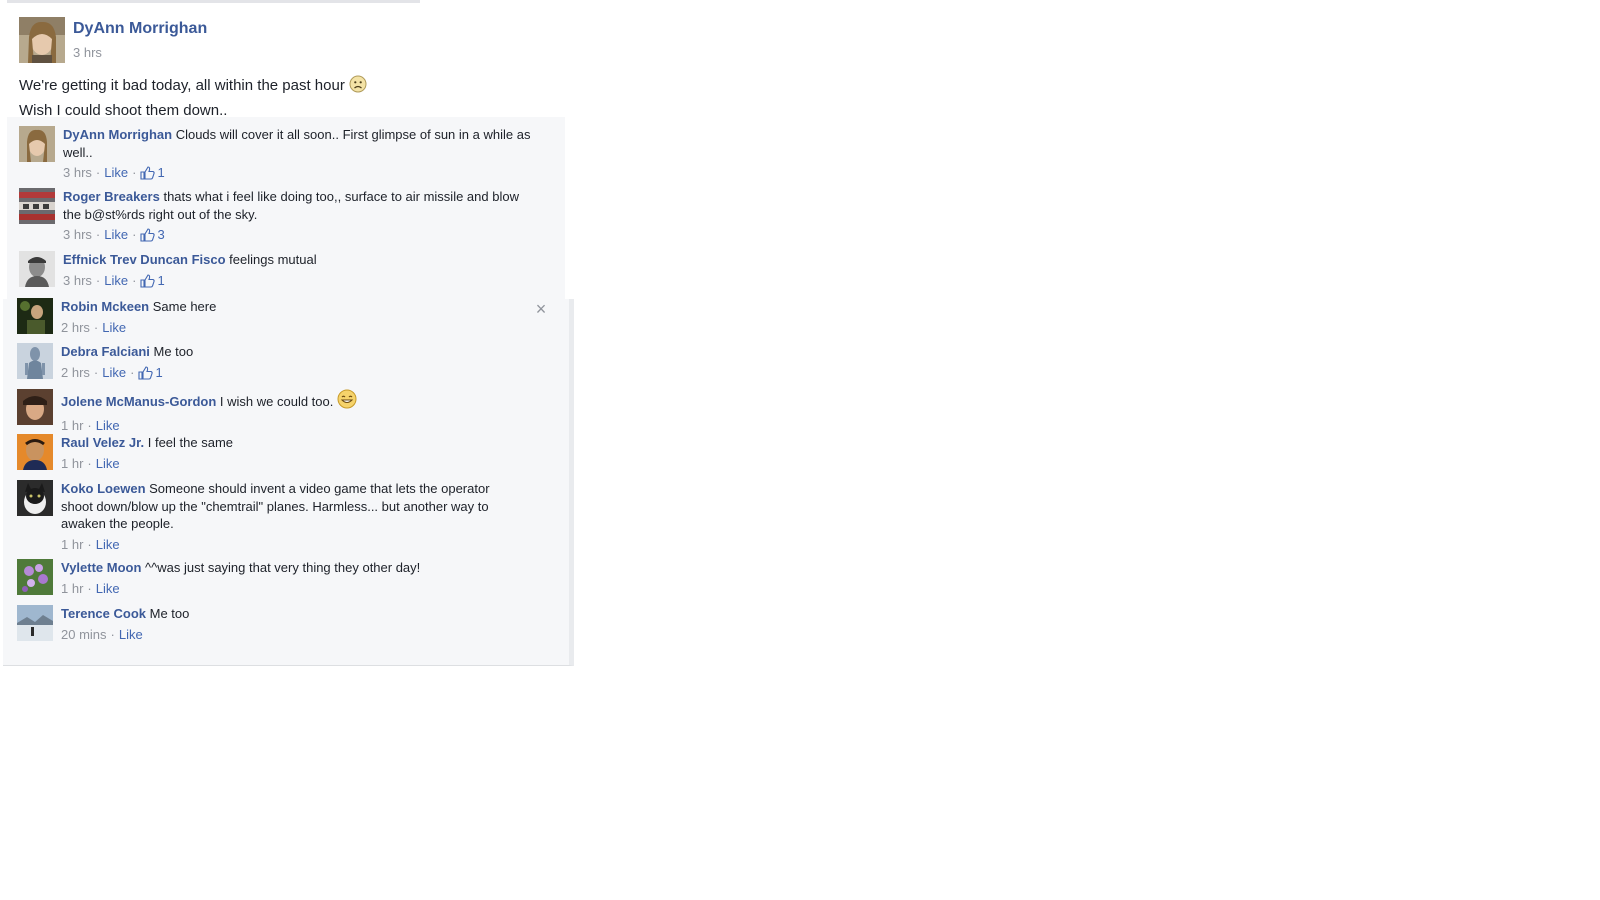 This screenshot has height=900, width=1600. I want to click on post-timestamp: 3 hrs, so click(87, 52).